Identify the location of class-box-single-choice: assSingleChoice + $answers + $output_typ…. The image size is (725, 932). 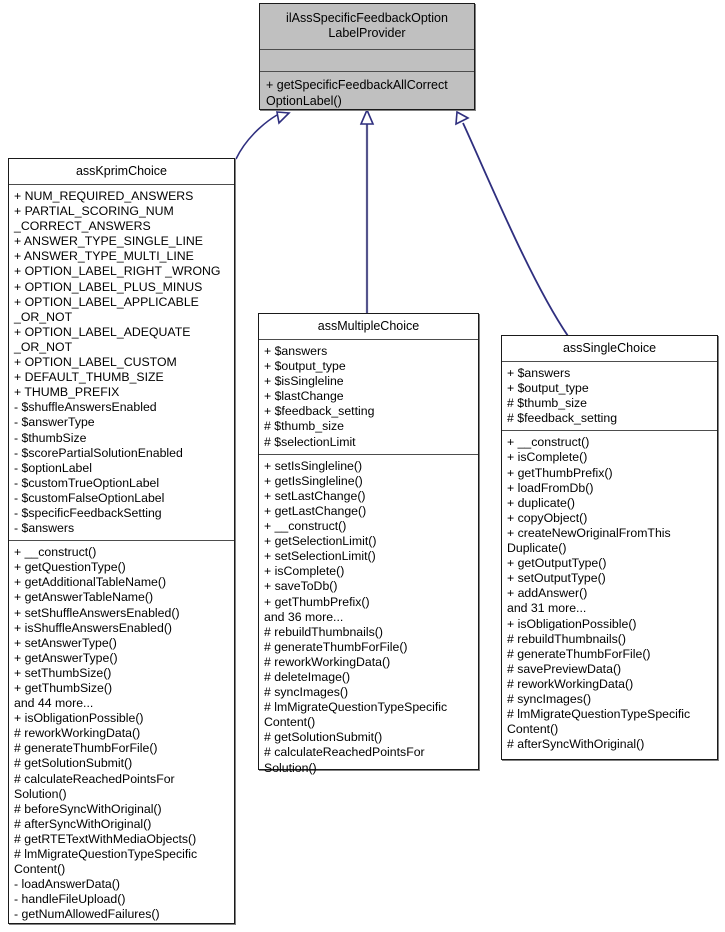
(609, 547).